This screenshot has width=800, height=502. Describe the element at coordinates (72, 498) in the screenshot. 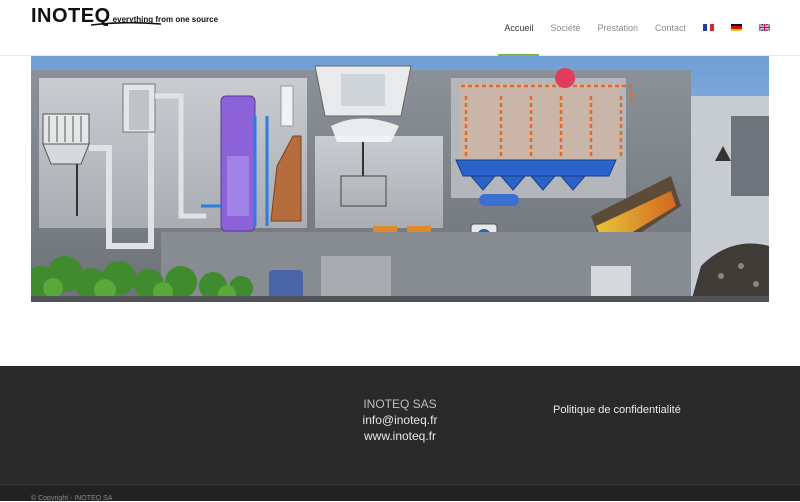

I see `copyright-text: © Copyright - INOTEQ SA` at that location.